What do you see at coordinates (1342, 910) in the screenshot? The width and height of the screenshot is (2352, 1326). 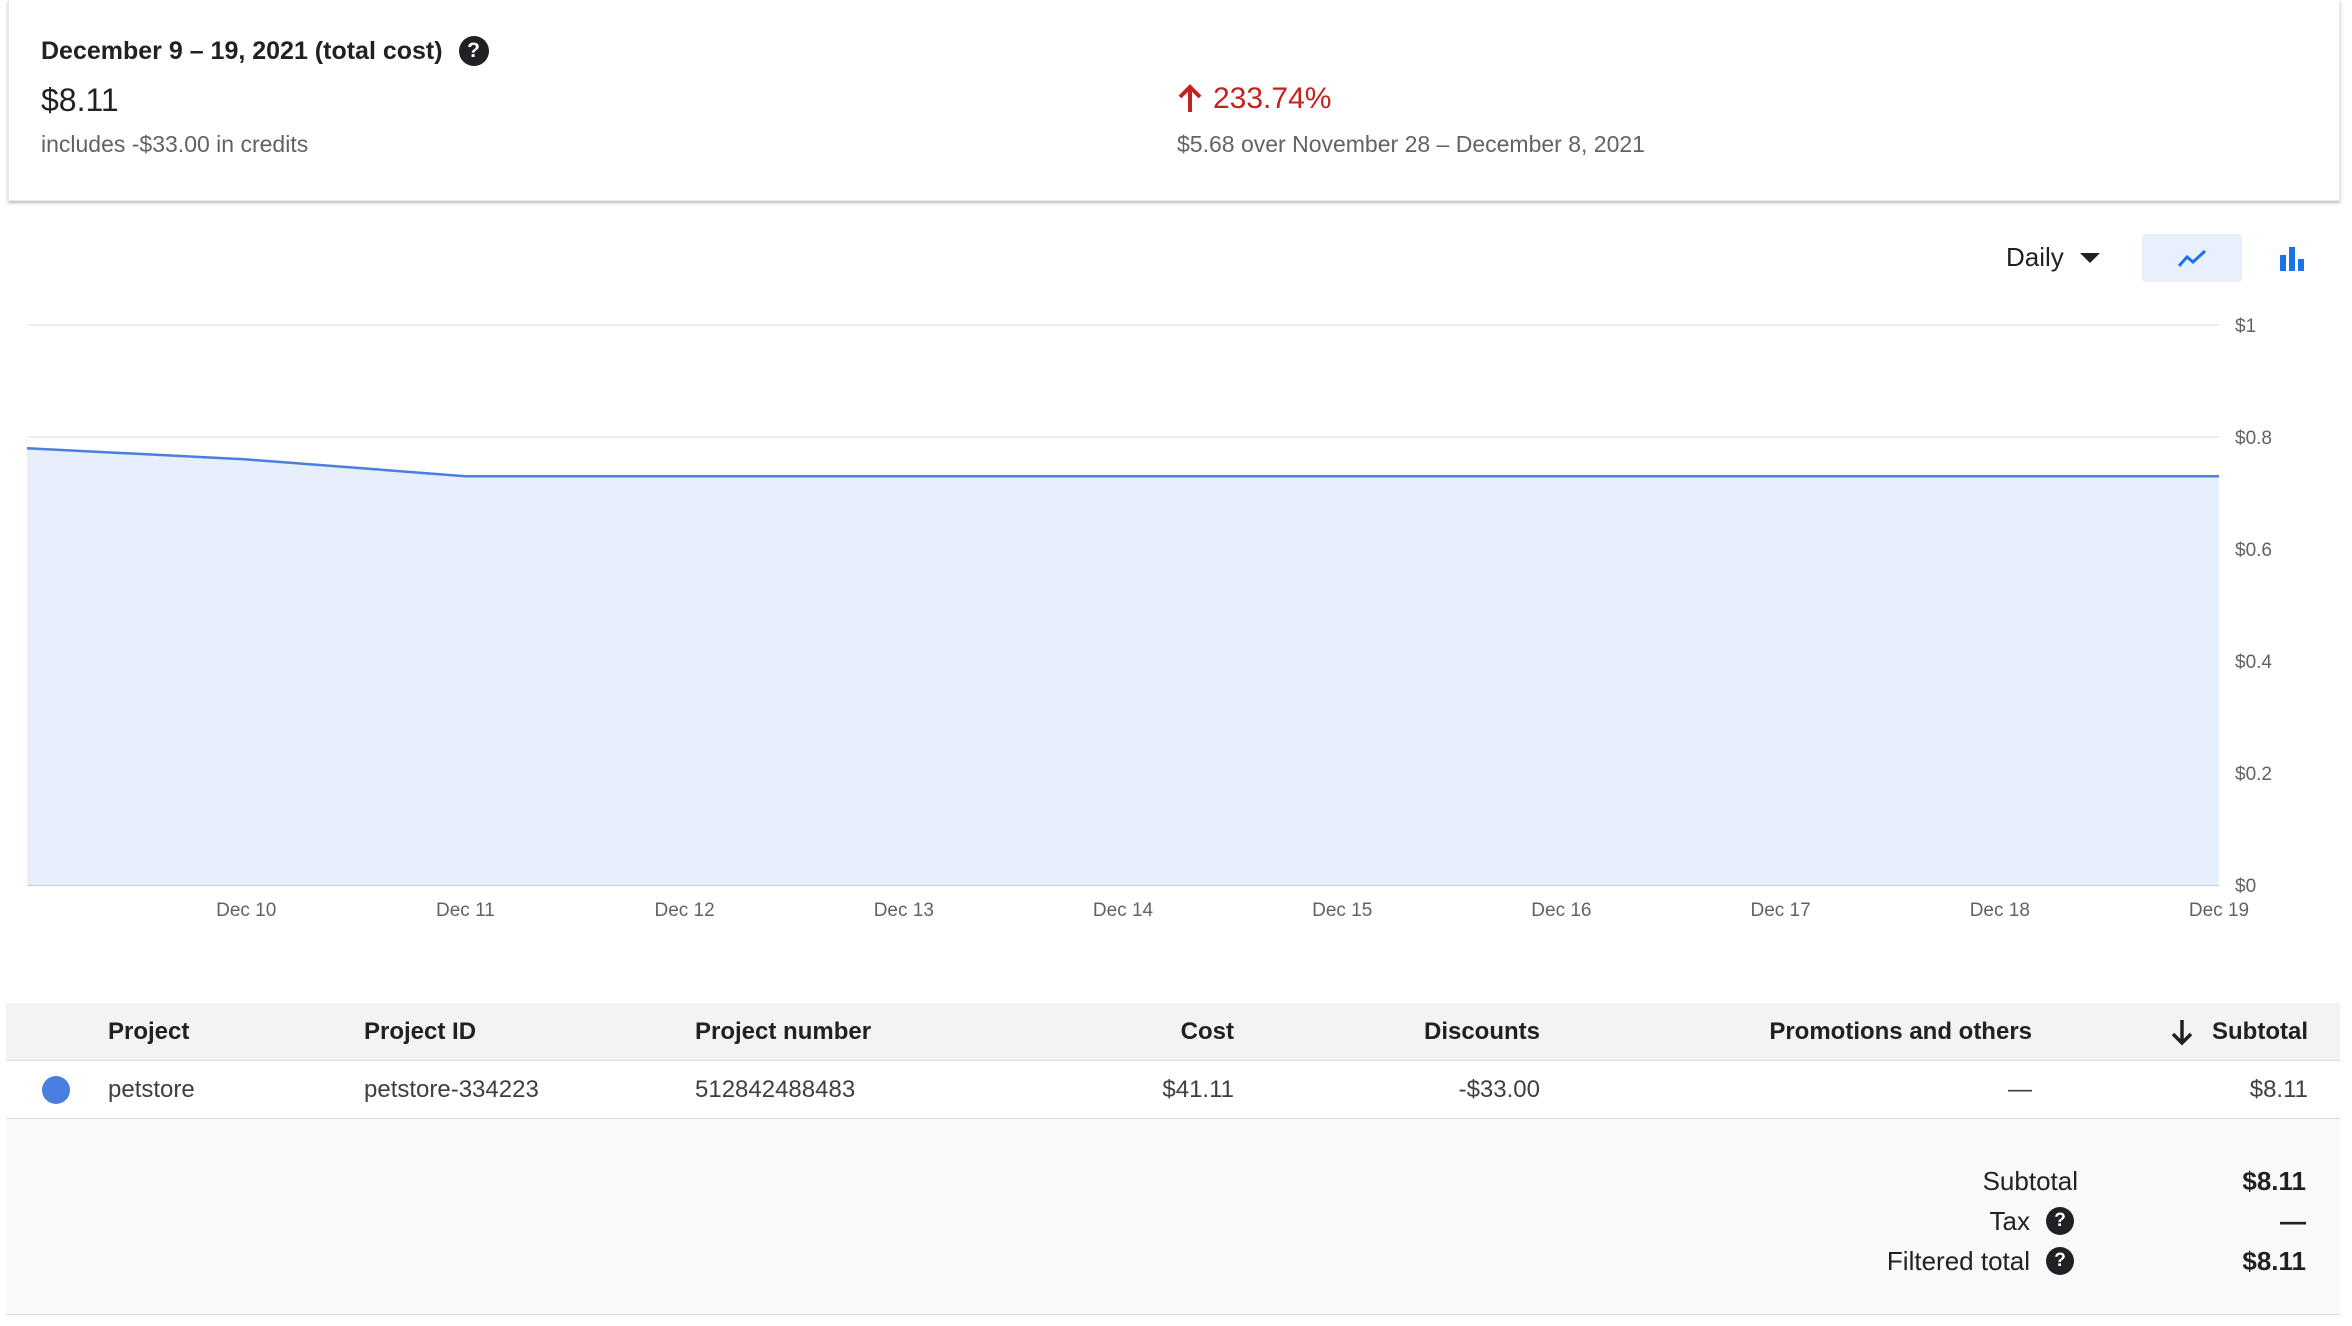 I see `x-tick-label: Dec 15` at bounding box center [1342, 910].